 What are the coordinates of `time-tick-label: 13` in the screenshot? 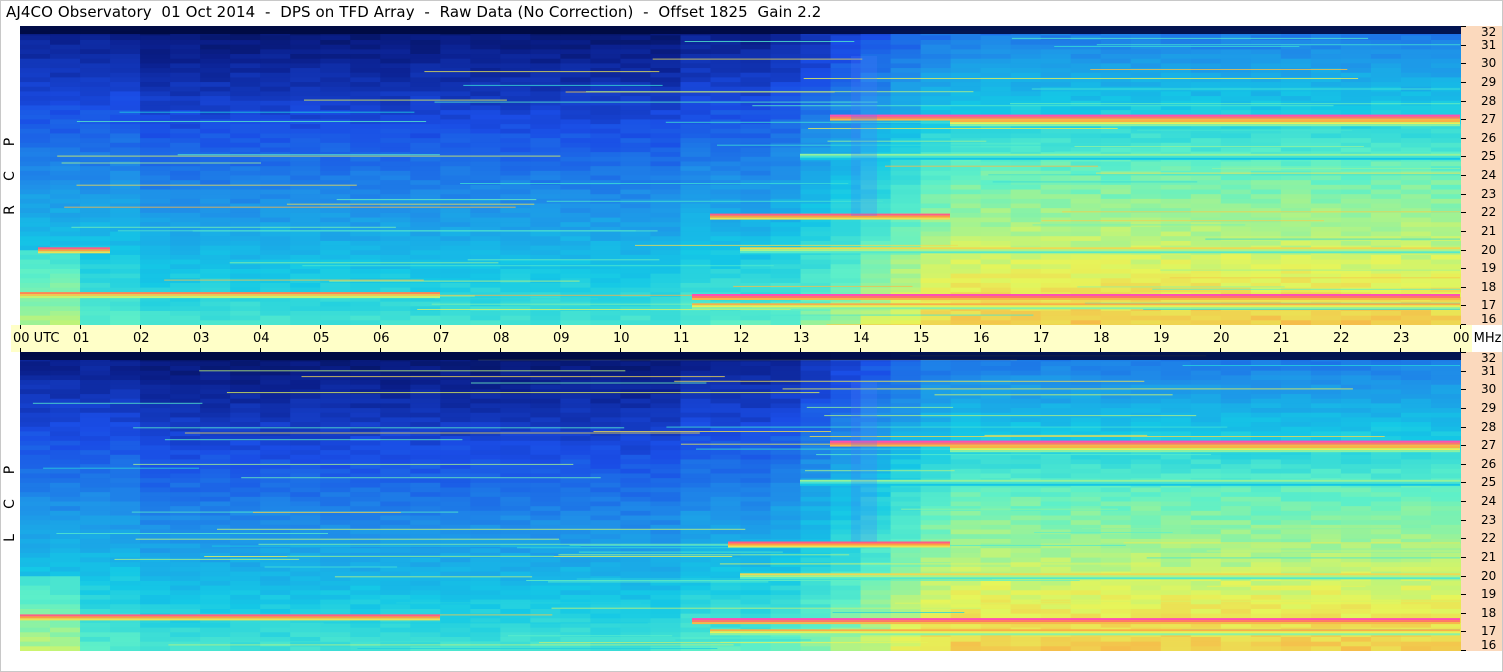 It's located at (801, 338).